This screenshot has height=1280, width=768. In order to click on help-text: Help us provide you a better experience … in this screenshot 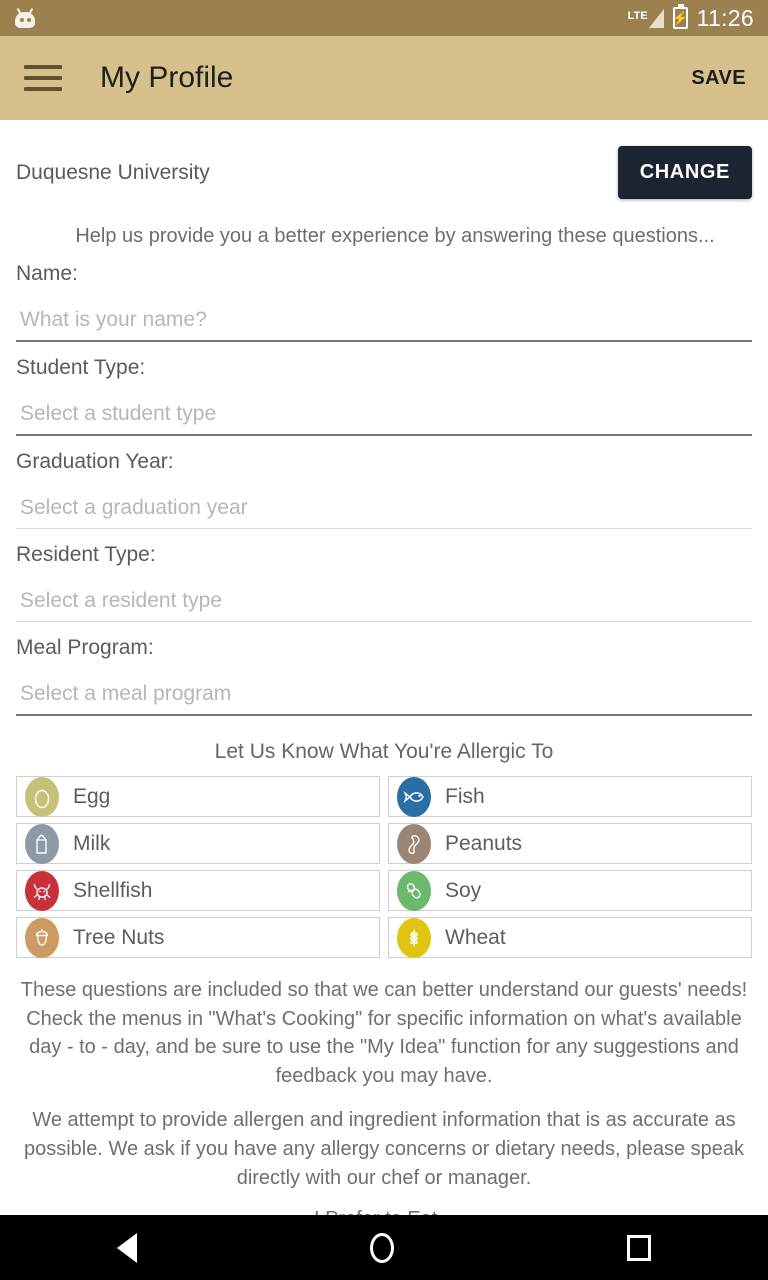, I will do `click(395, 236)`.